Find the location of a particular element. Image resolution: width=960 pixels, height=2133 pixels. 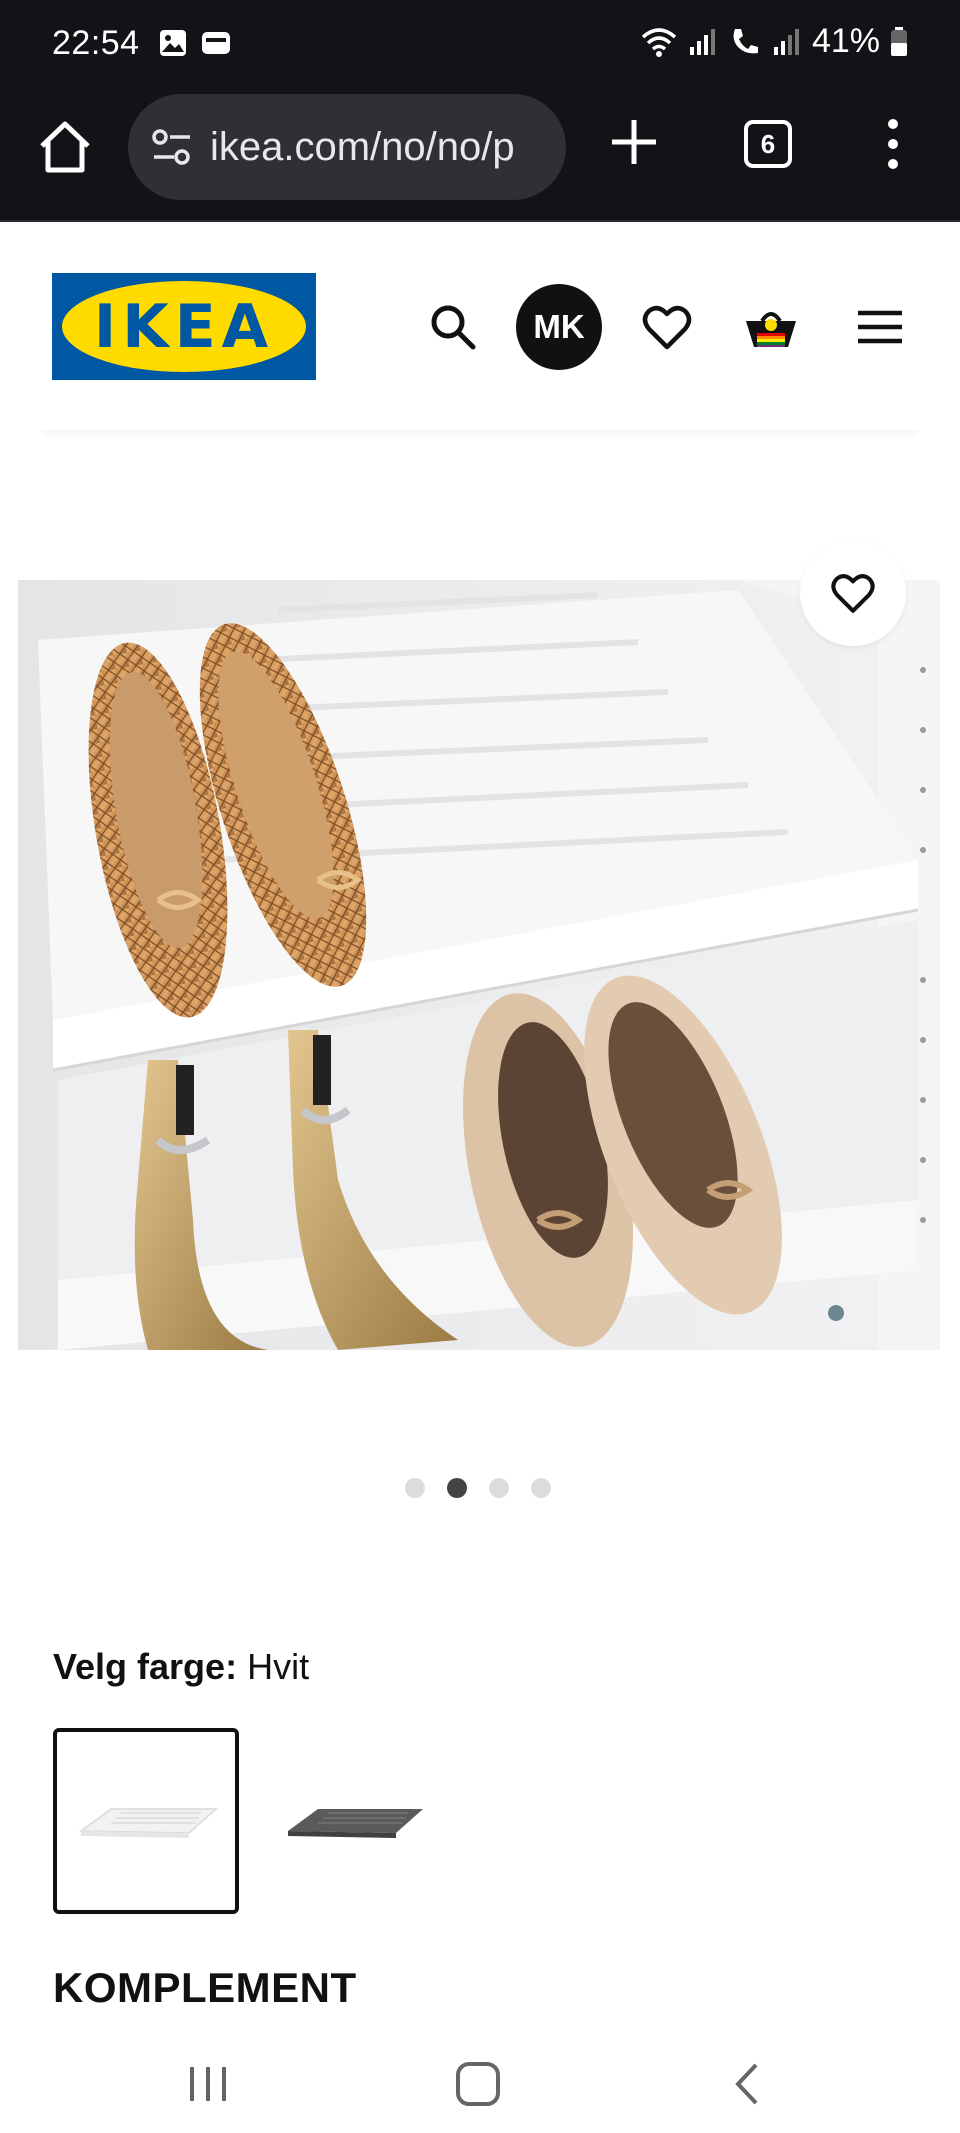

header-divider is located at coordinates (480, 434).